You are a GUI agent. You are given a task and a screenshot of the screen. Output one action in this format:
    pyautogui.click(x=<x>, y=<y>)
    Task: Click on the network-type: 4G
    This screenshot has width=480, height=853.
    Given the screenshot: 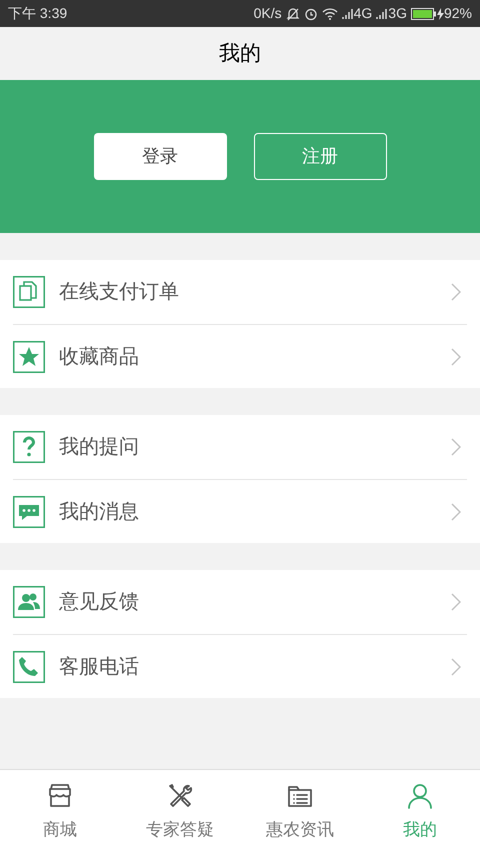 What is the action you would take?
    pyautogui.click(x=363, y=13)
    